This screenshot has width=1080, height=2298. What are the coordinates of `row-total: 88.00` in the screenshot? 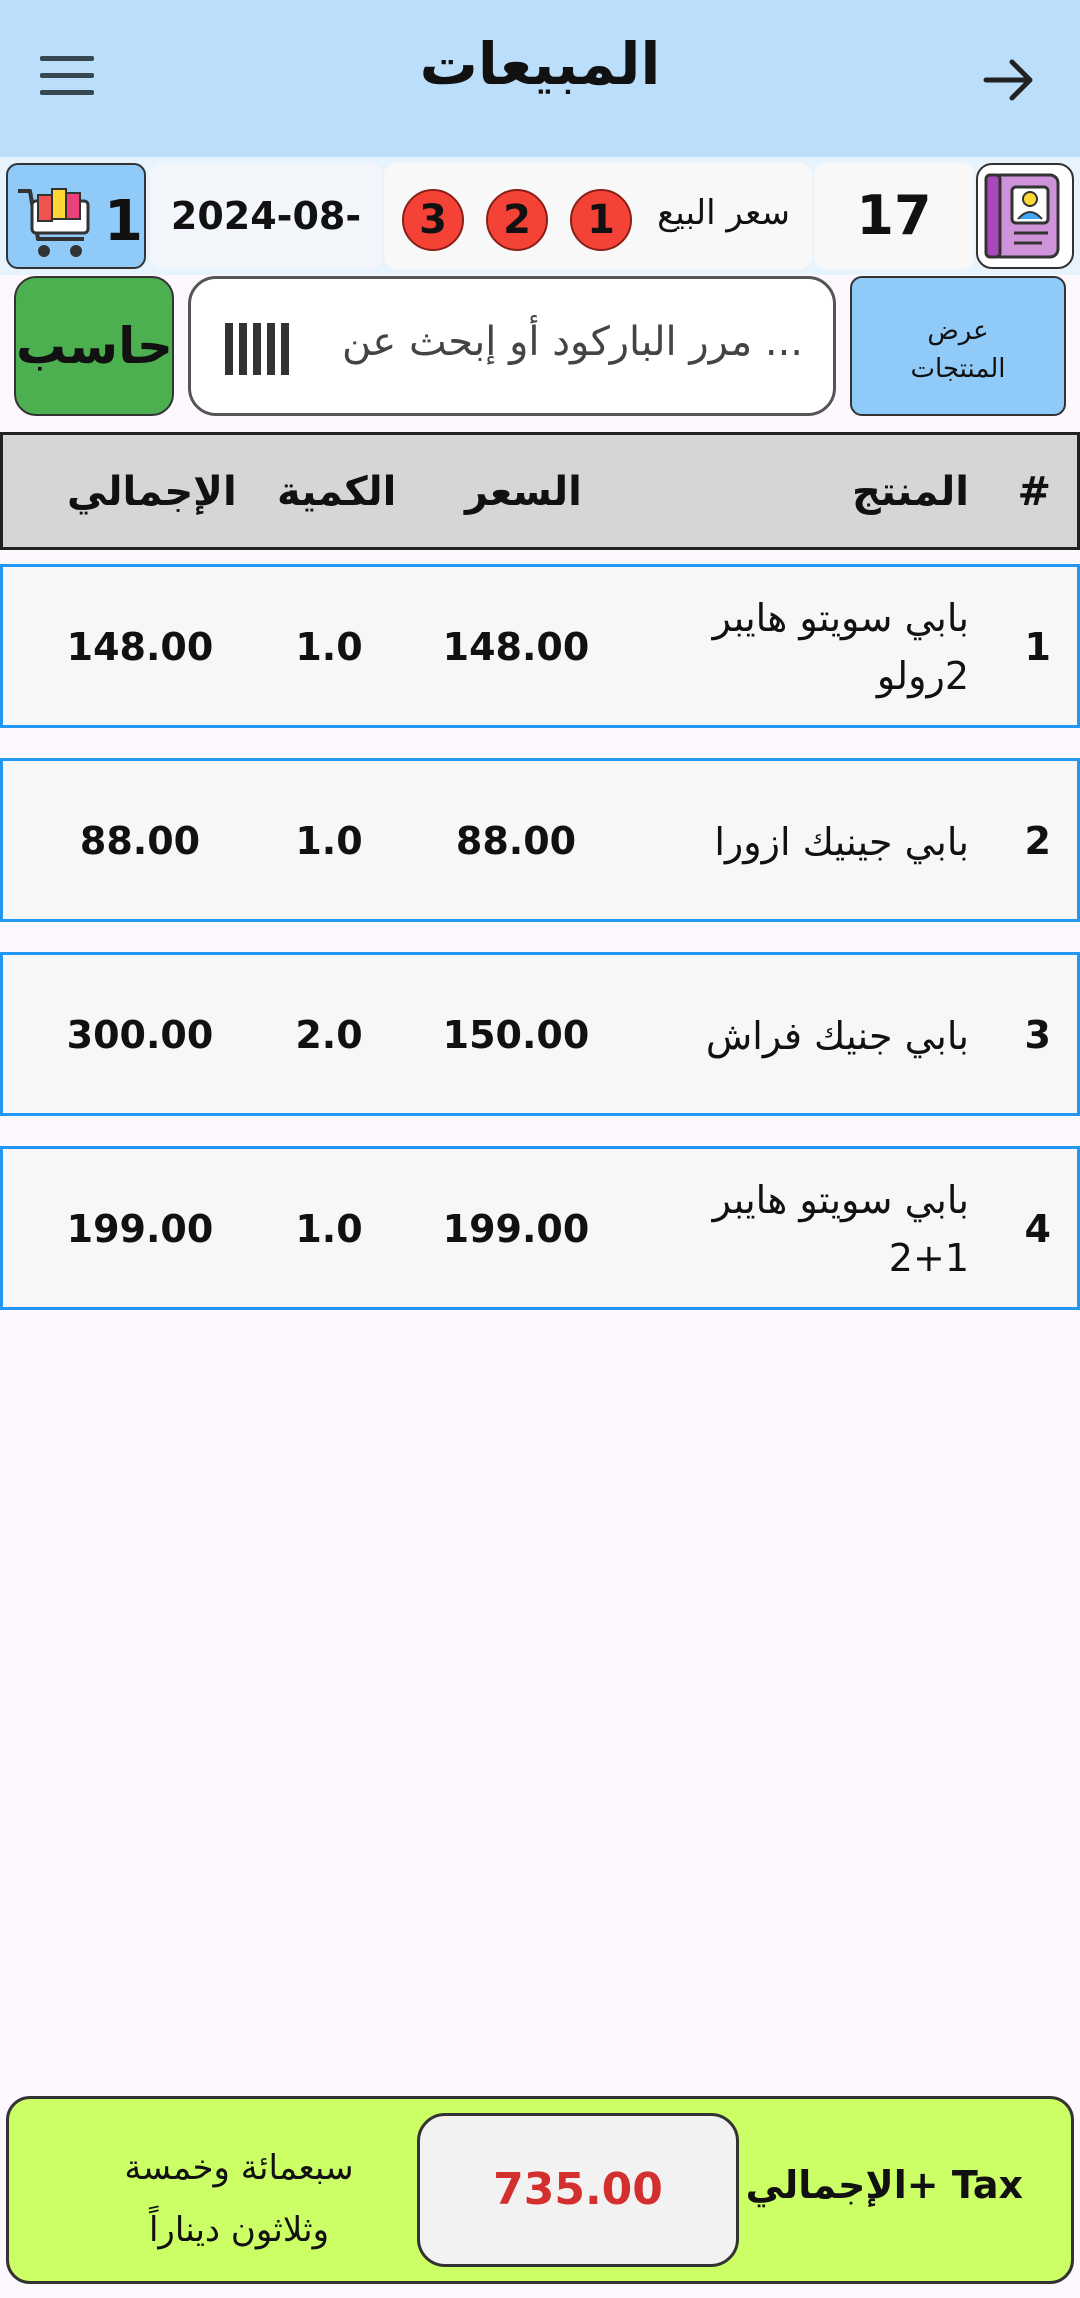 It's located at (140, 841).